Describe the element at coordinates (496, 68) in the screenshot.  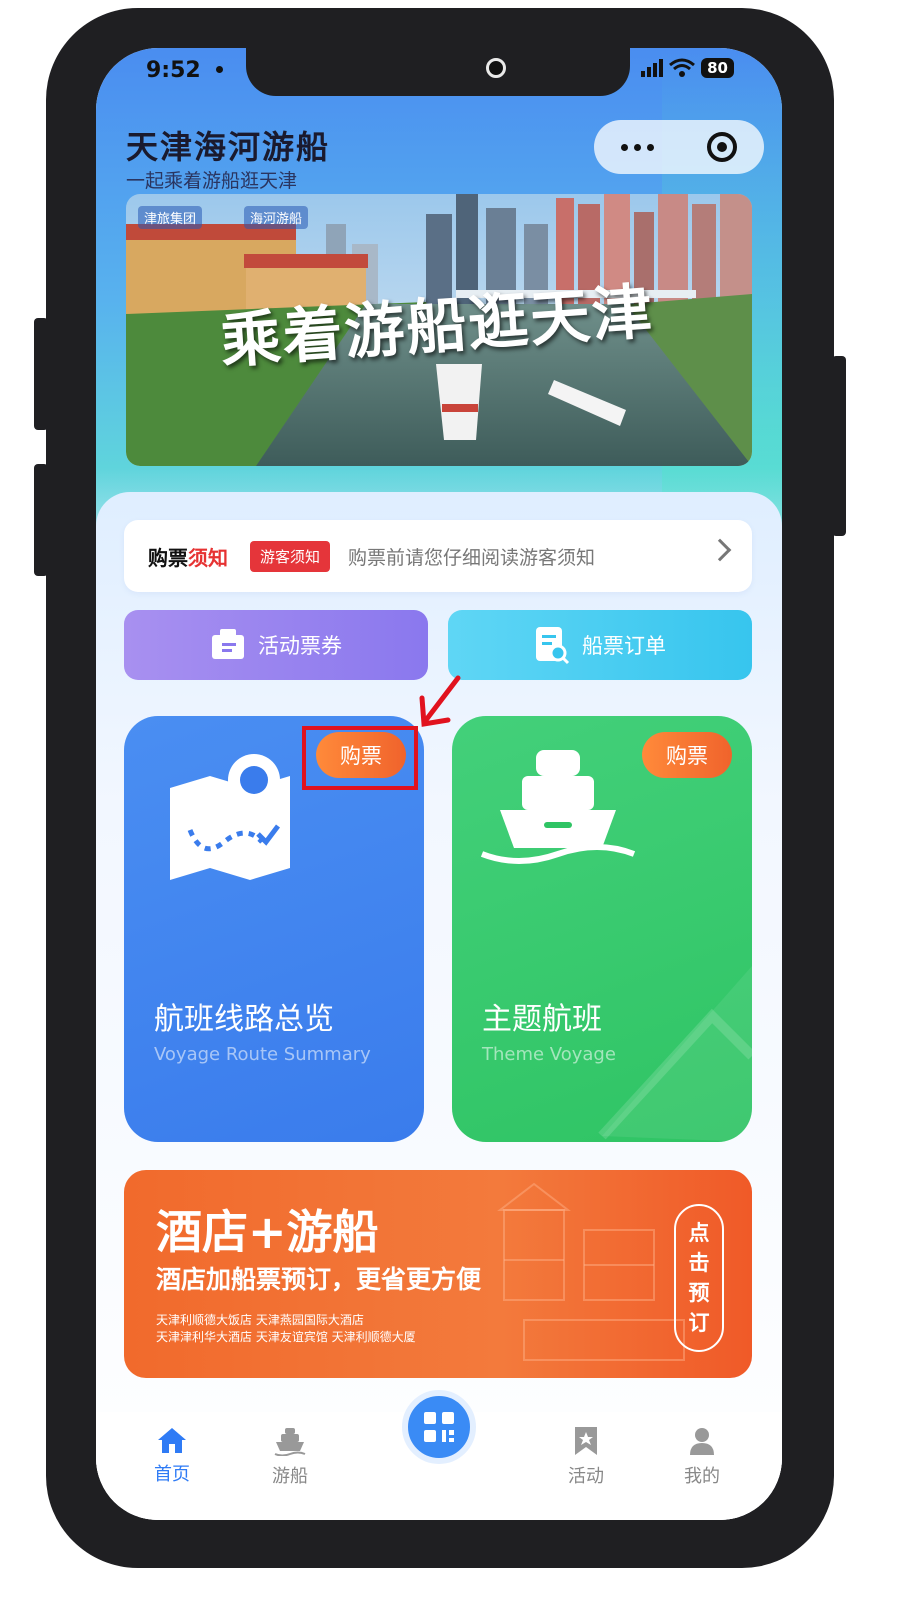
I see `front-camera` at that location.